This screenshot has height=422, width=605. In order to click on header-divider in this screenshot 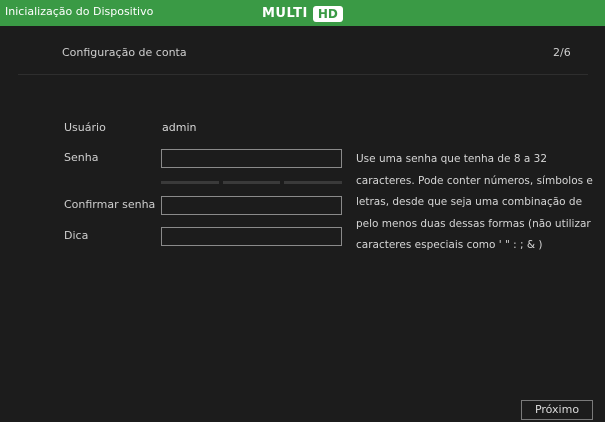, I will do `click(303, 74)`.